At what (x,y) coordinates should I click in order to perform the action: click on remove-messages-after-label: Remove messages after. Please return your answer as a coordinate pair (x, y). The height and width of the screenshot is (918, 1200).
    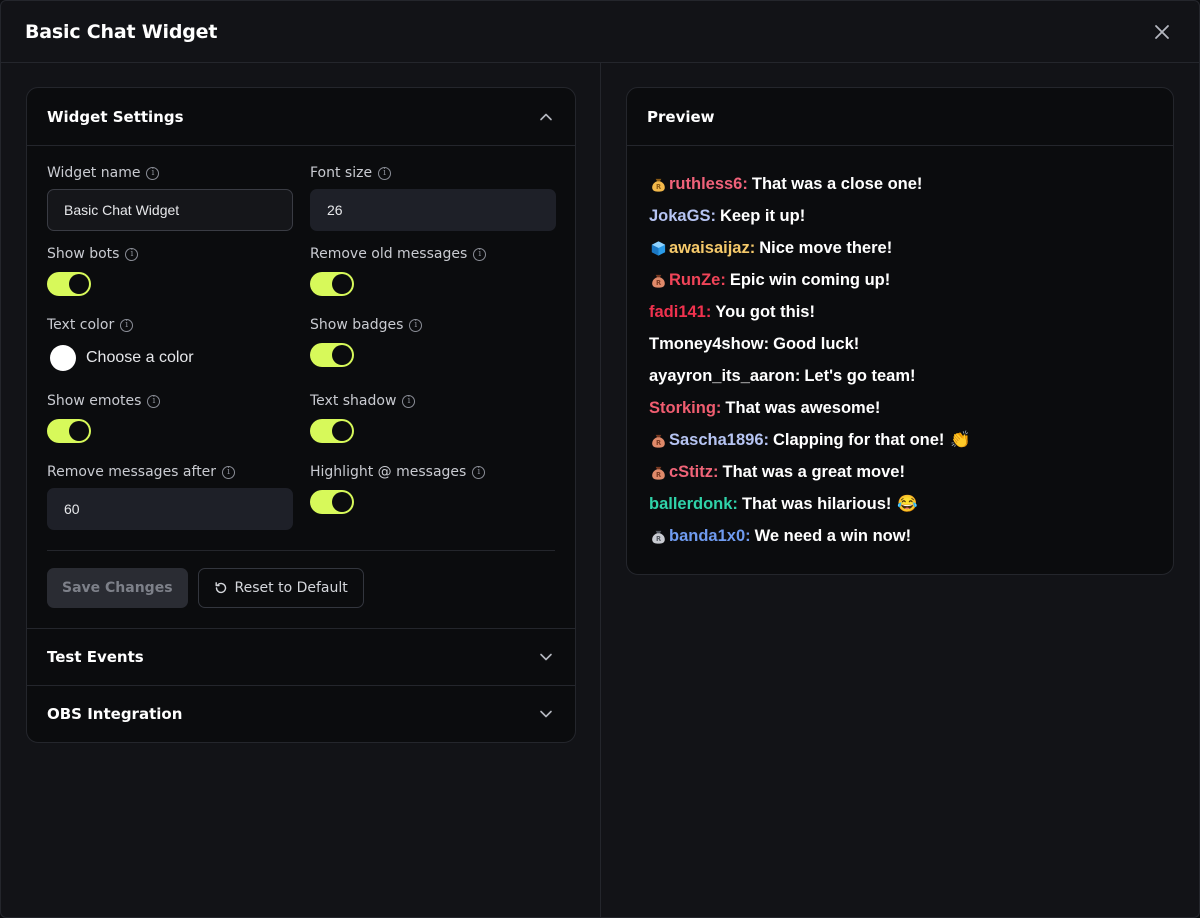
    Looking at the image, I should click on (132, 472).